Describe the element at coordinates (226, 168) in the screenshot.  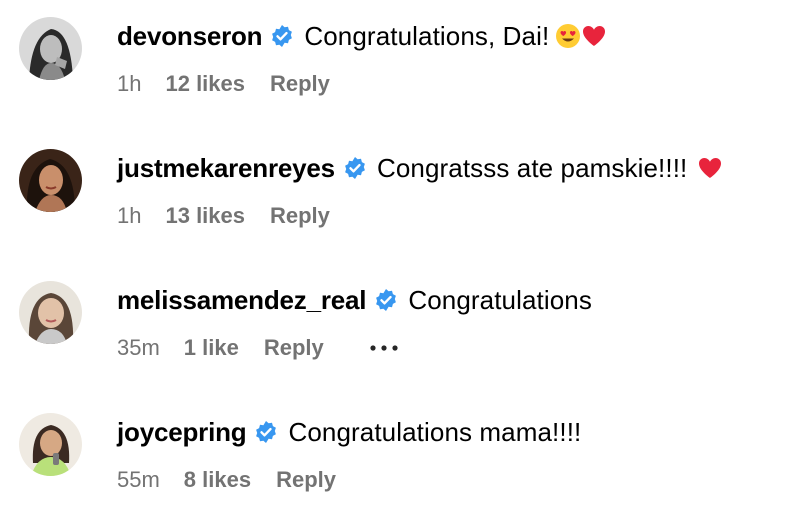
I see `username-link: justmekarenreyes` at that location.